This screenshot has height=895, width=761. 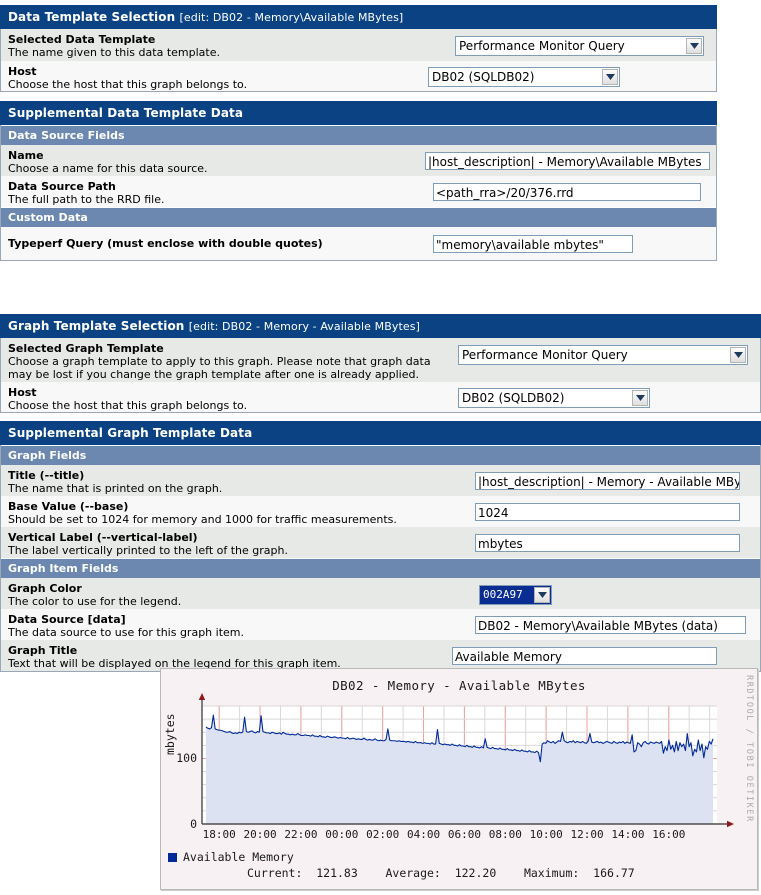 What do you see at coordinates (380, 455) in the screenshot?
I see `subheader-graph-fields: Graph Fields` at bounding box center [380, 455].